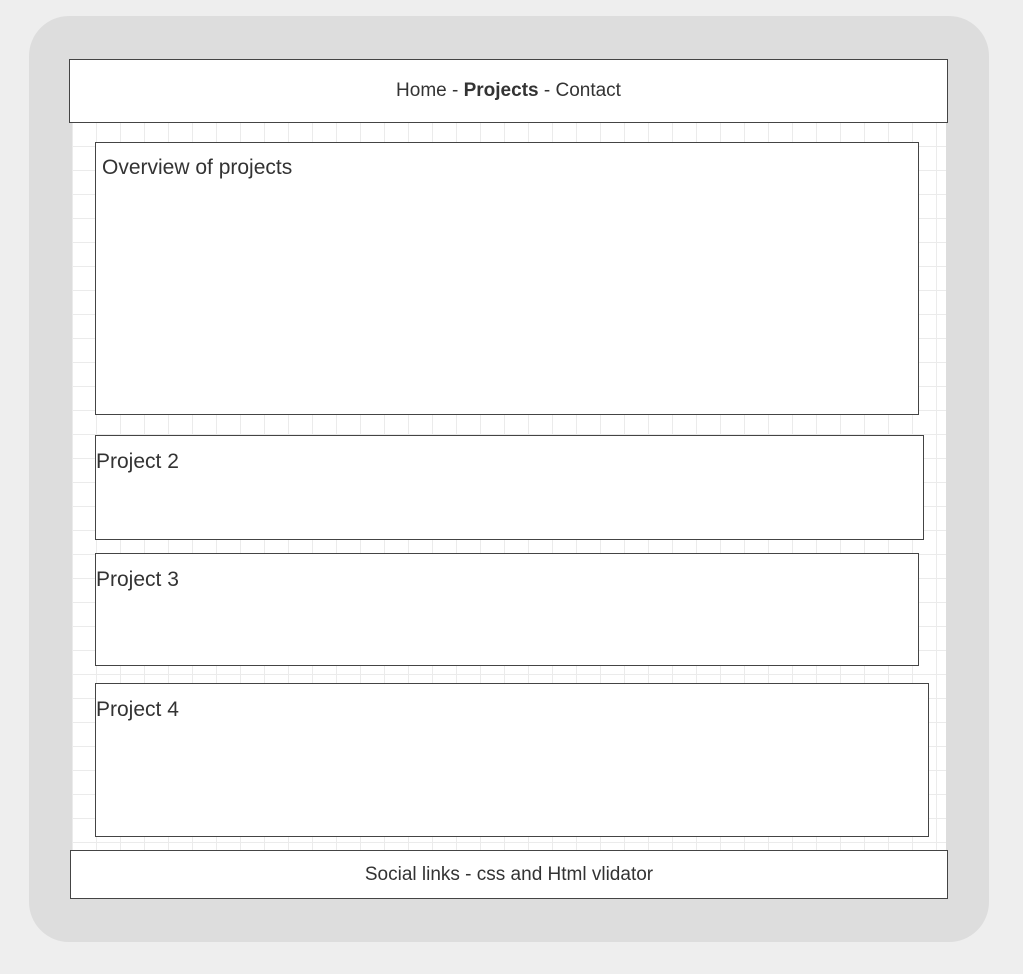  Describe the element at coordinates (587, 91) in the screenshot. I see `nav-link-contact: Contact` at that location.